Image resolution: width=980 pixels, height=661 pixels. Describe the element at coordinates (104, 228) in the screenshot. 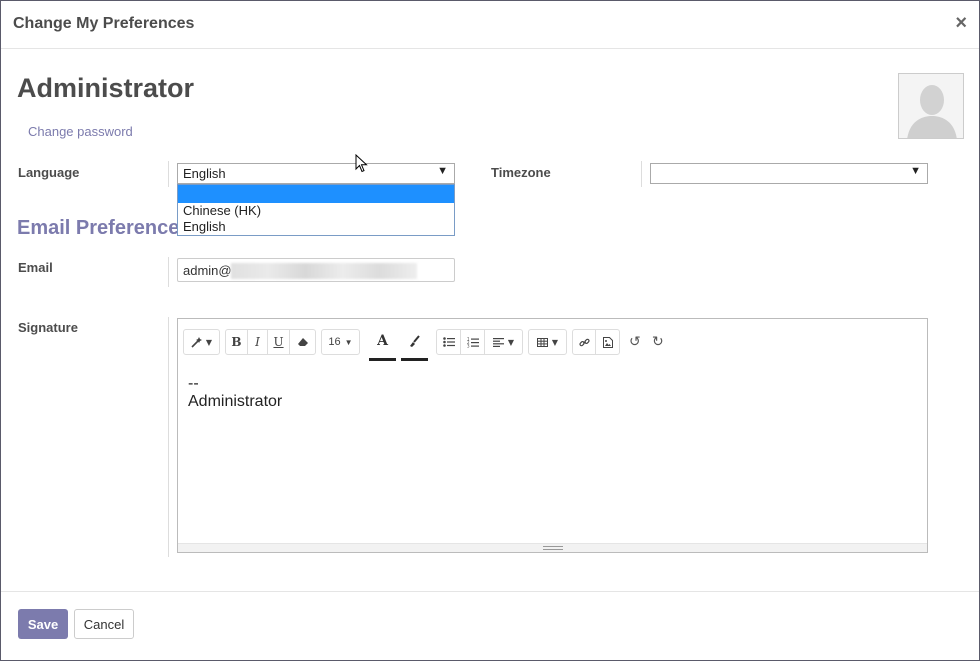

I see `email-preferences-heading: Email Preferences` at that location.